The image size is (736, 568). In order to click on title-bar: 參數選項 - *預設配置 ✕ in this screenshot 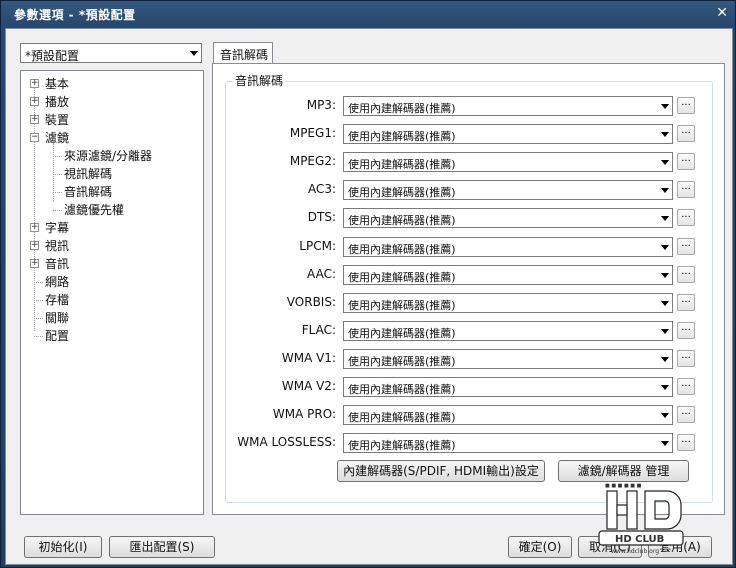, I will do `click(368, 13)`.